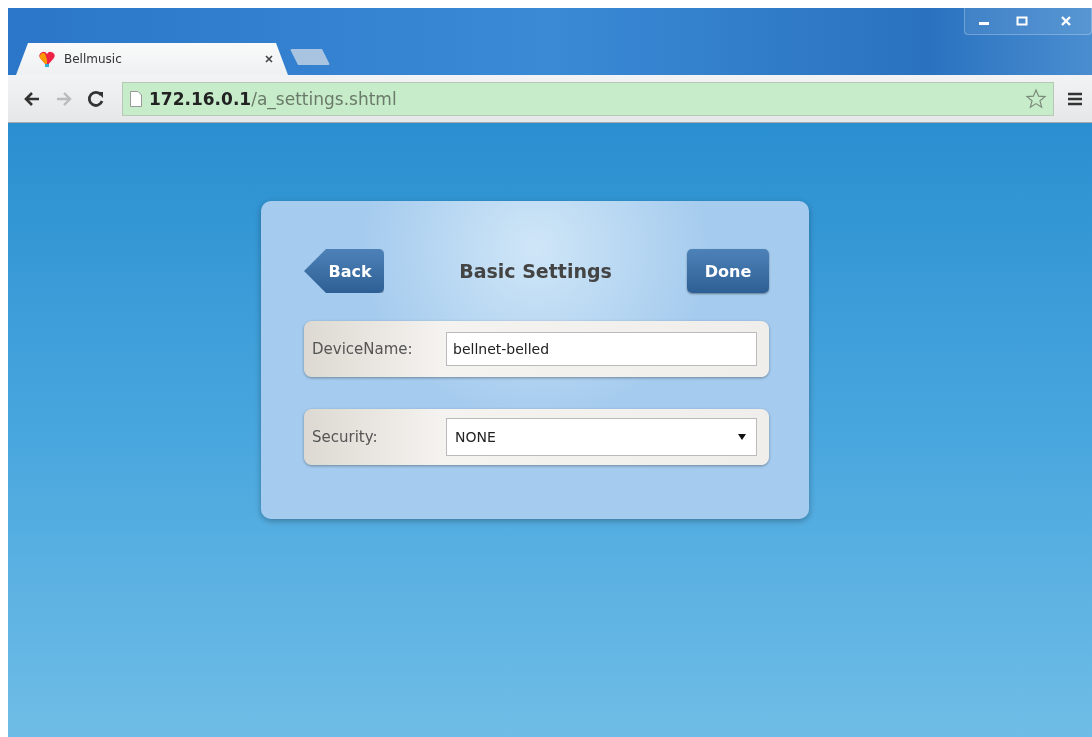  Describe the element at coordinates (345, 437) in the screenshot. I see `field-label: Security:` at that location.